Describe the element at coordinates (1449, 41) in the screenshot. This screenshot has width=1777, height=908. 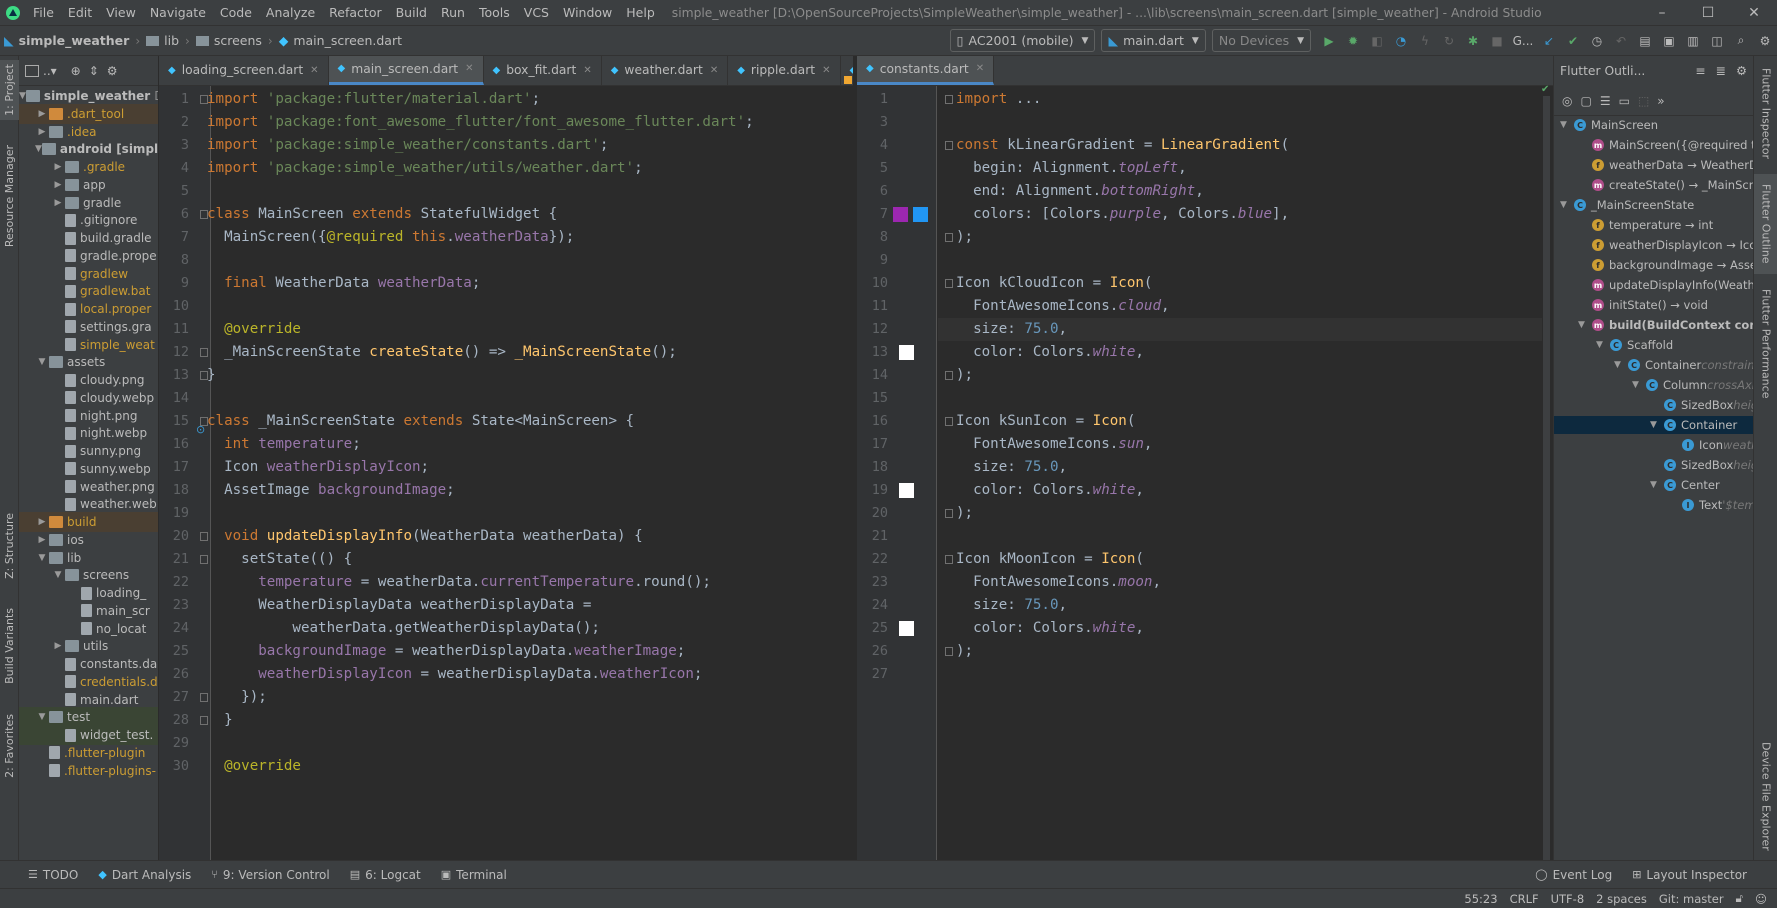
I see `hot-restart-icon: ↻` at that location.